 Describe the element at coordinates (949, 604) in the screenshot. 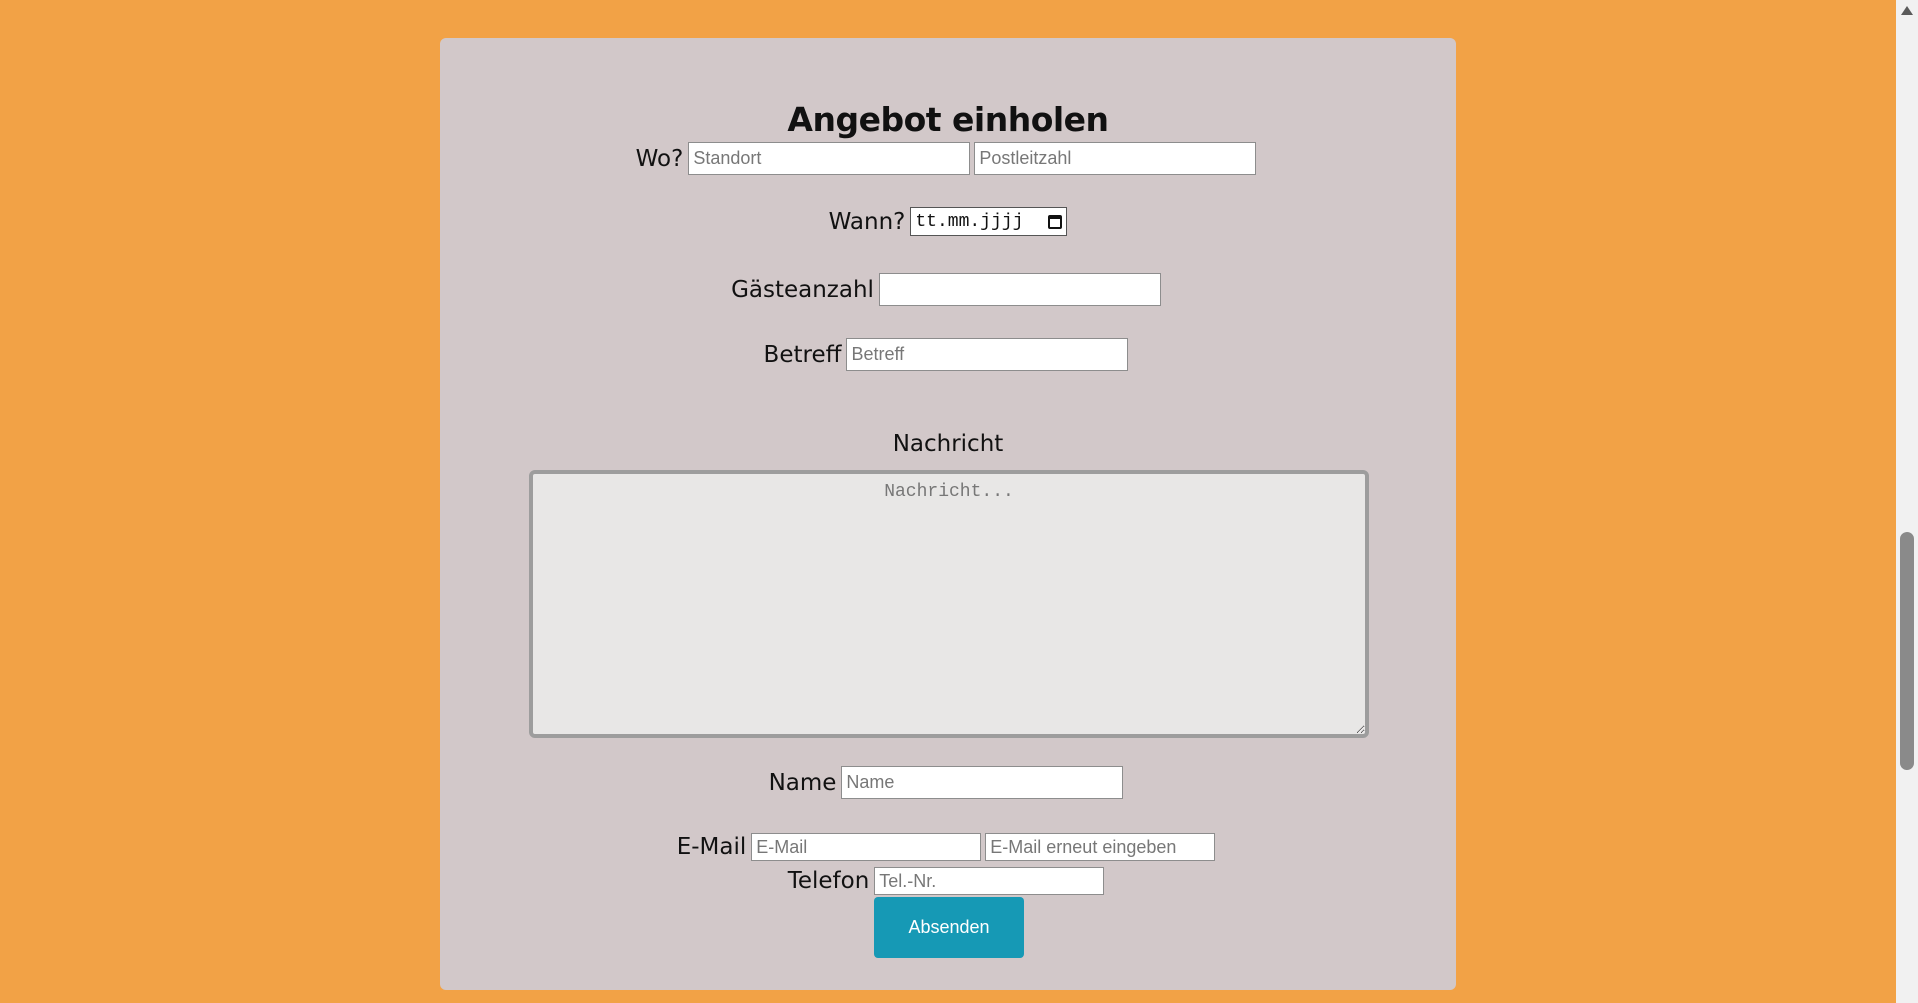

I see `message-textarea` at that location.